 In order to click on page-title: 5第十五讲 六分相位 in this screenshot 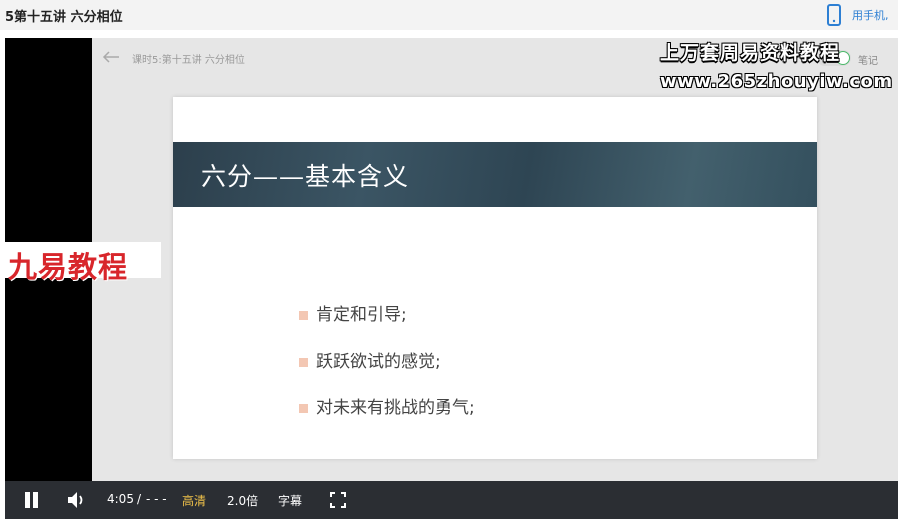, I will do `click(64, 17)`.